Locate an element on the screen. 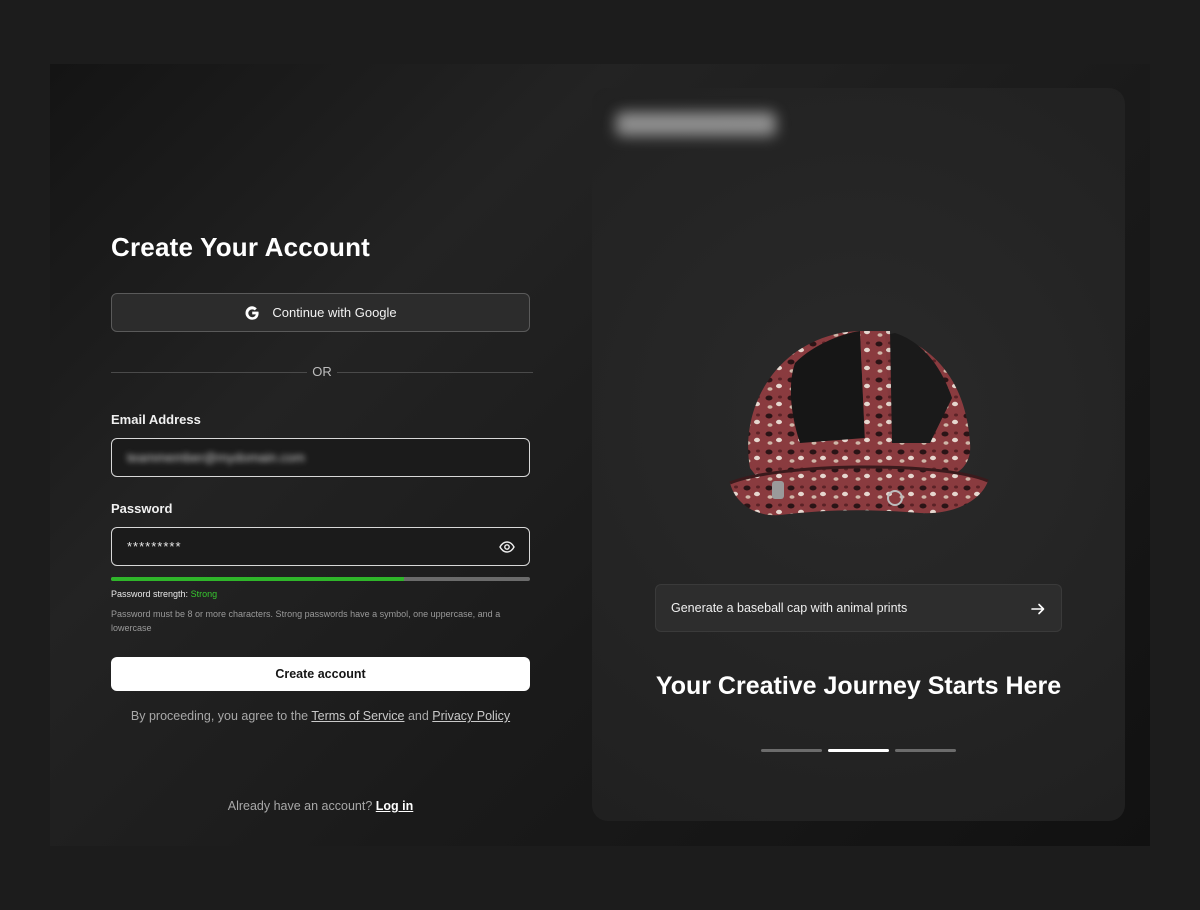  password-field: ********* is located at coordinates (320, 546).